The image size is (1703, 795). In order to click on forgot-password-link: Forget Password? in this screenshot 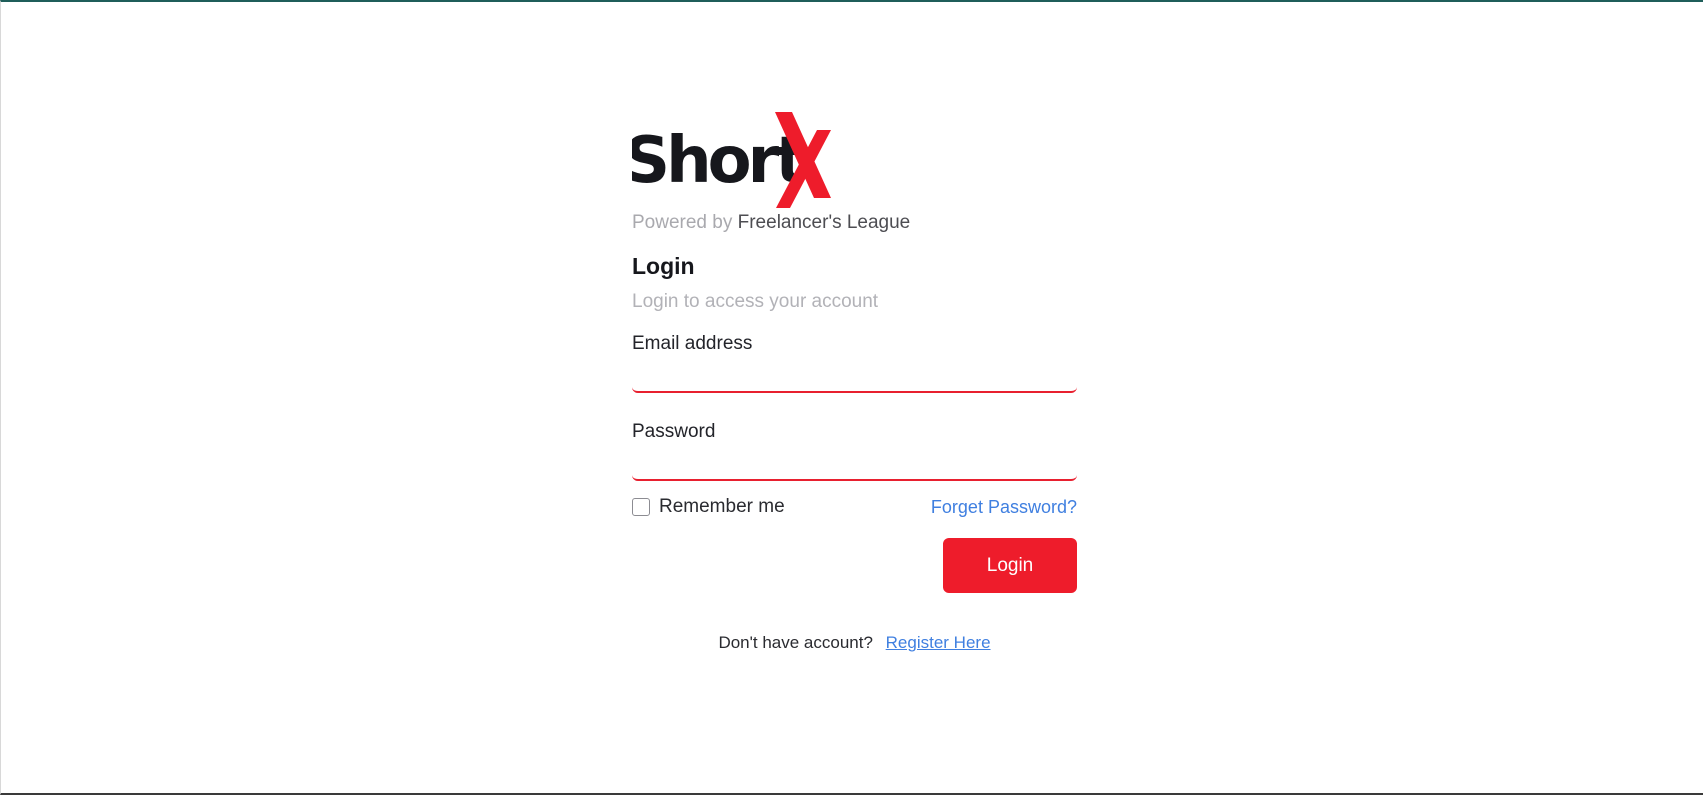, I will do `click(1004, 507)`.